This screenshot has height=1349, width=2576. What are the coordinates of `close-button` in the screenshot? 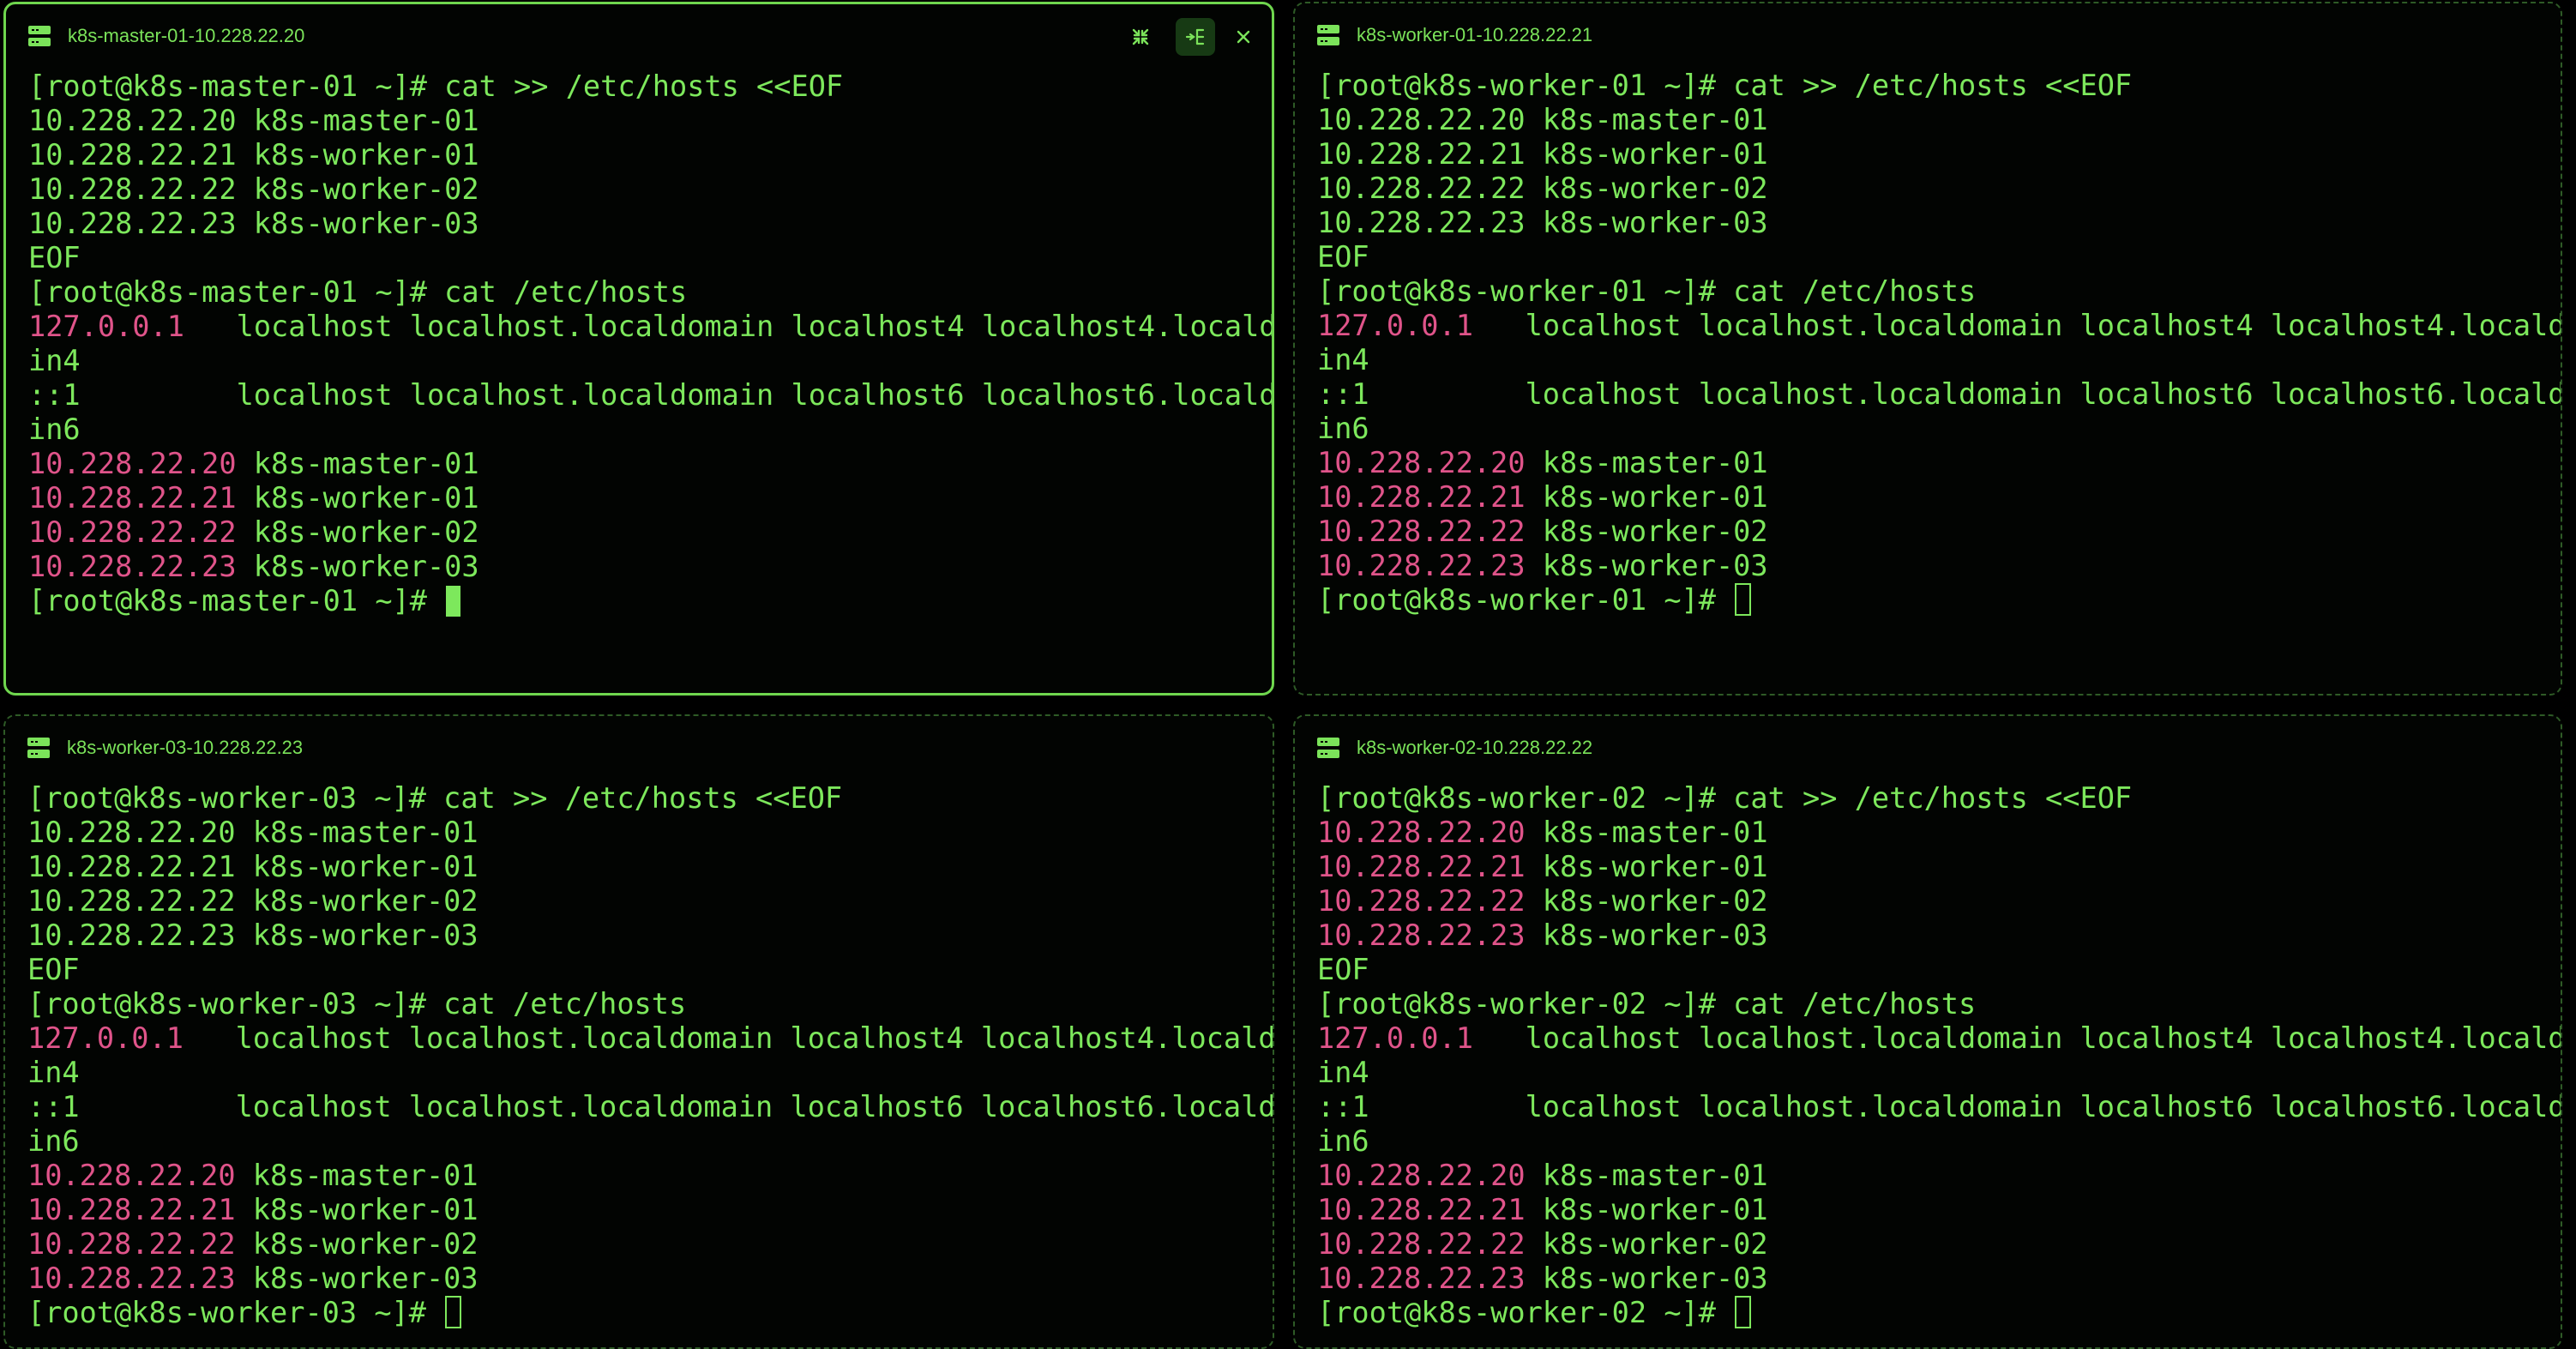 It's located at (1244, 37).